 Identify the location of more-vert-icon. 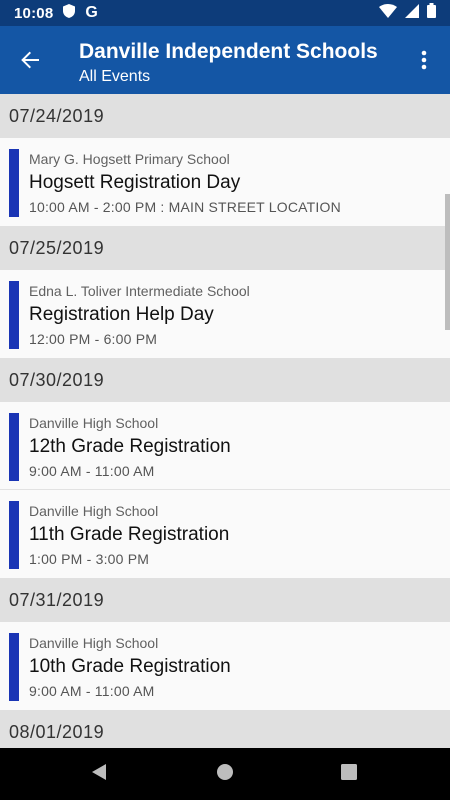
(424, 62).